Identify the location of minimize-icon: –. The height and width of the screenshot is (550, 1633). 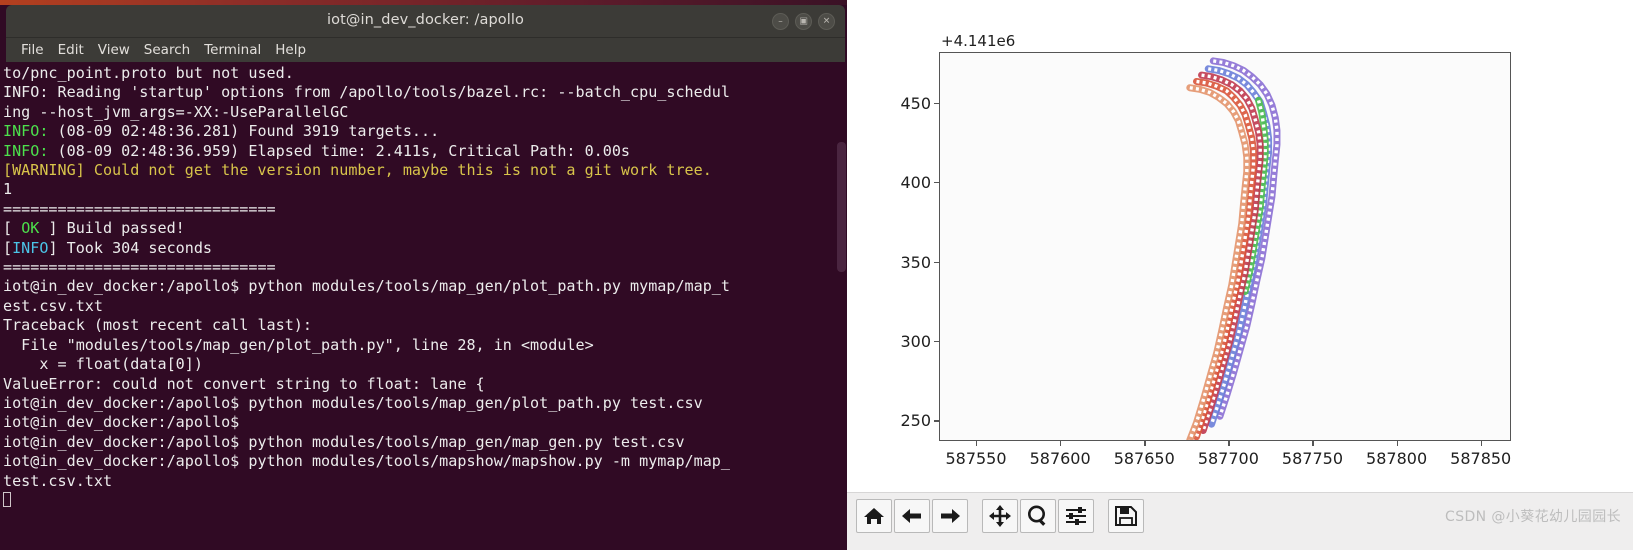
(780, 21).